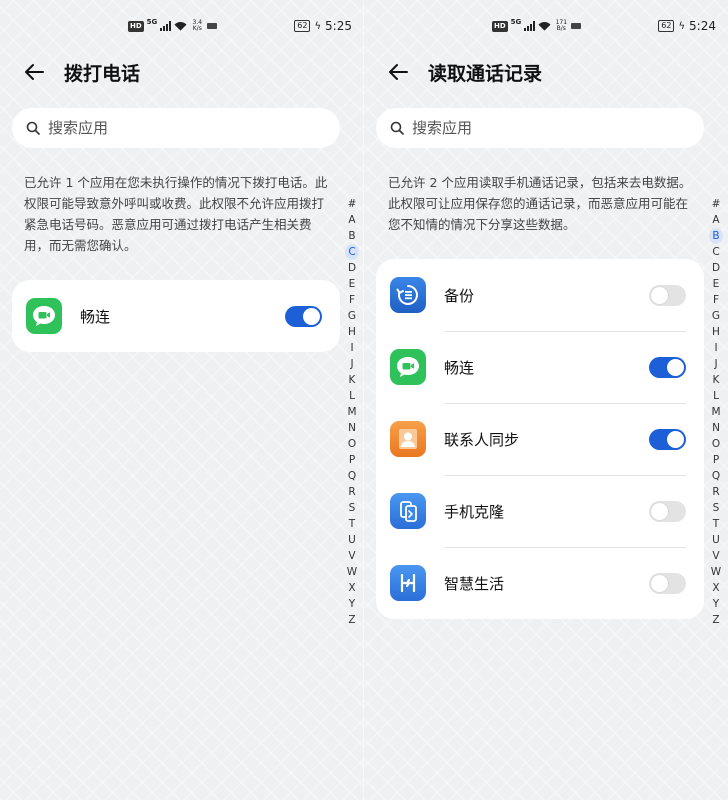  Describe the element at coordinates (197, 25) in the screenshot. I see `network-speed: 3.4 K/s` at that location.